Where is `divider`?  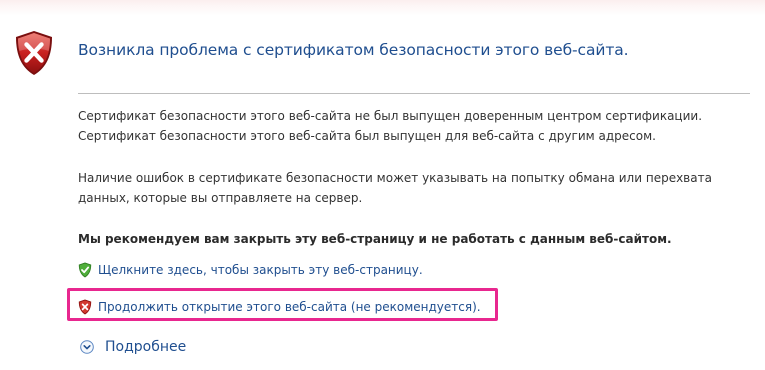
divider is located at coordinates (414, 93).